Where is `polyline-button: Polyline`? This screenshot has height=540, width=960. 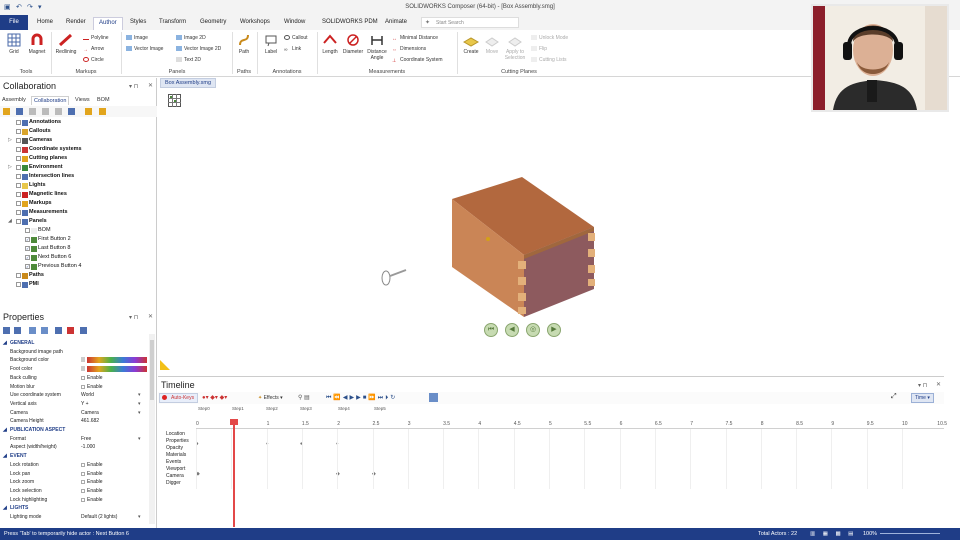 polyline-button: Polyline is located at coordinates (96, 38).